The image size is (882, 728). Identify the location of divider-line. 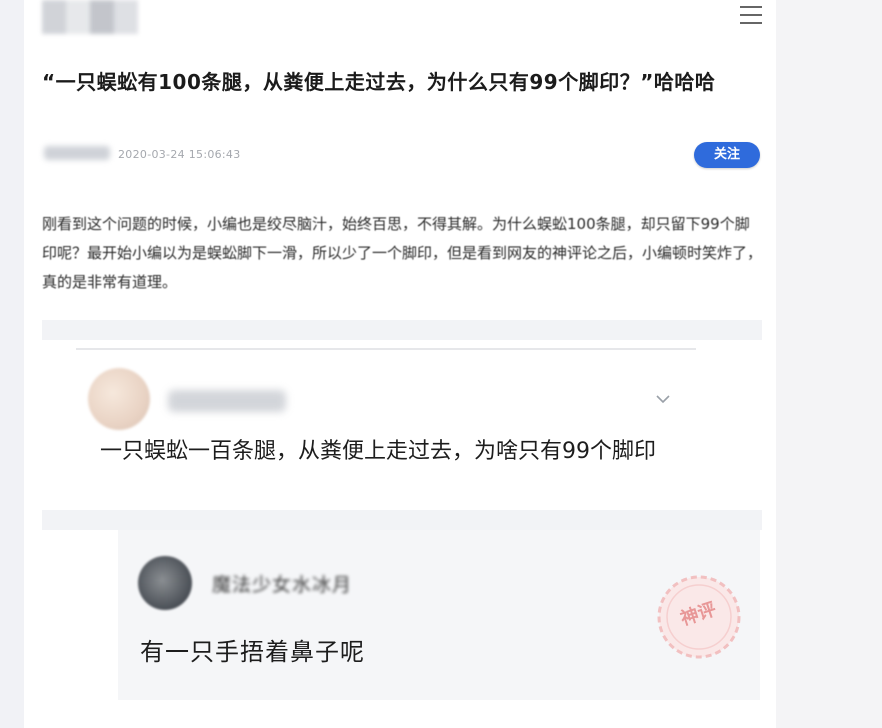
(386, 349).